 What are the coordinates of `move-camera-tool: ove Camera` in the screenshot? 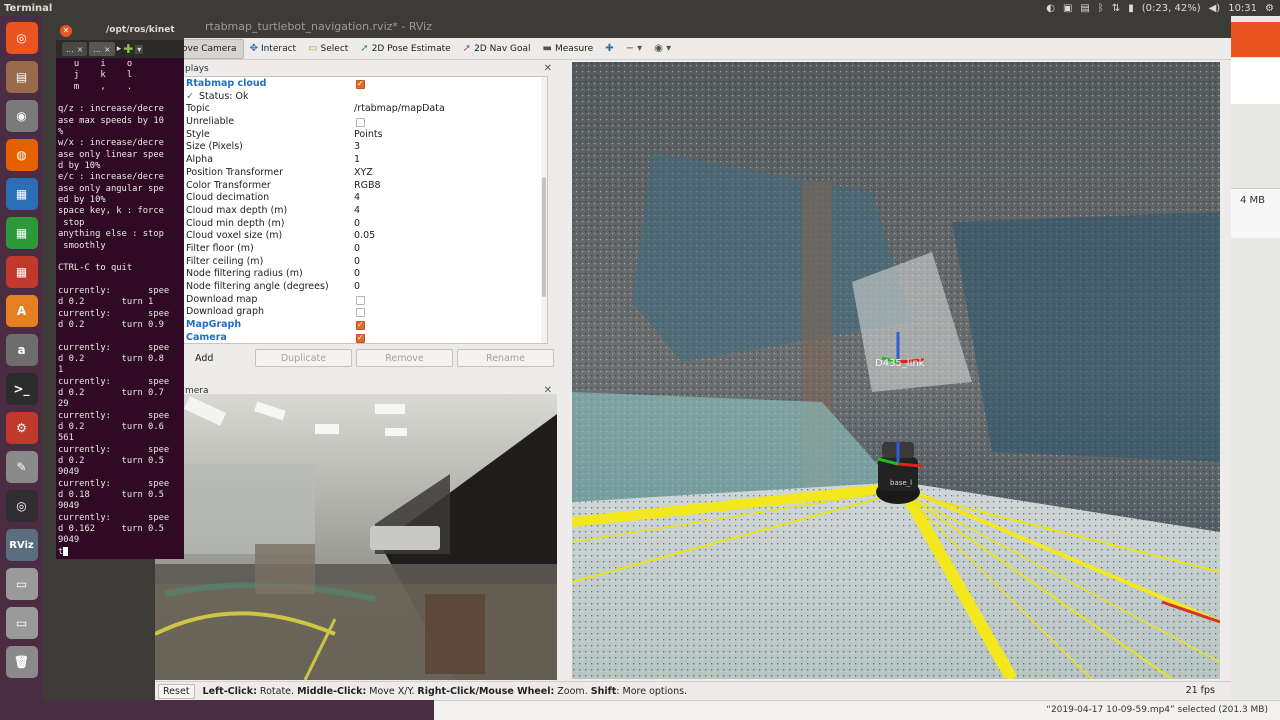 It's located at (209, 48).